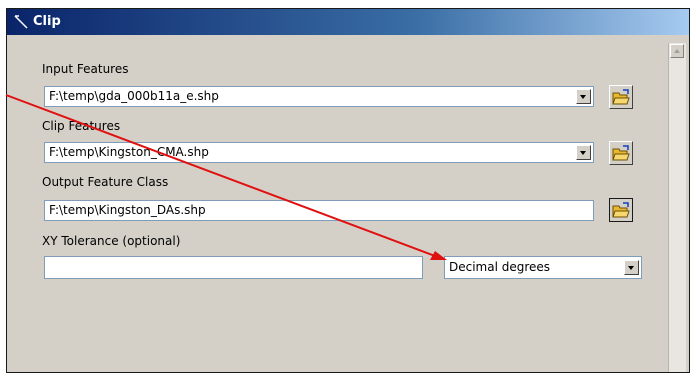  I want to click on output-feature-class-browse-button, so click(621, 210).